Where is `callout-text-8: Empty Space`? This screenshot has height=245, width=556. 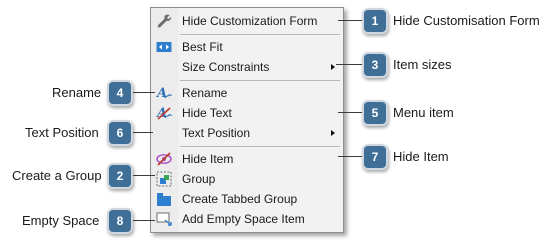
callout-text-8: Empty Space is located at coordinates (61, 220).